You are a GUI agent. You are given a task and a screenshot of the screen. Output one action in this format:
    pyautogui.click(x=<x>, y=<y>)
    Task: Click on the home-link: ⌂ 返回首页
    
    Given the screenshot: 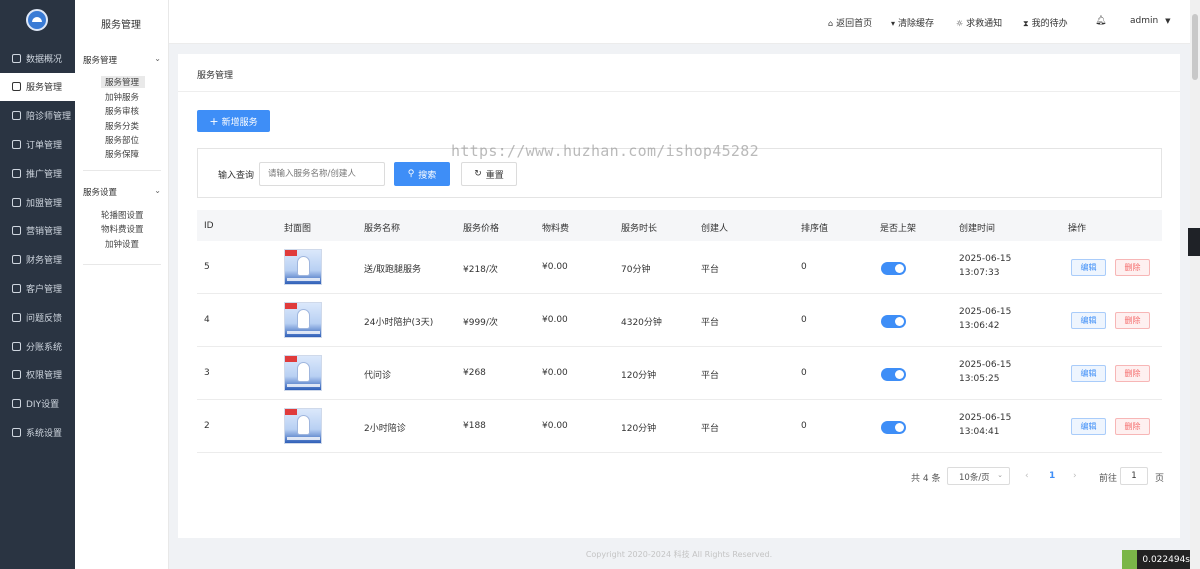 What is the action you would take?
    pyautogui.click(x=850, y=22)
    